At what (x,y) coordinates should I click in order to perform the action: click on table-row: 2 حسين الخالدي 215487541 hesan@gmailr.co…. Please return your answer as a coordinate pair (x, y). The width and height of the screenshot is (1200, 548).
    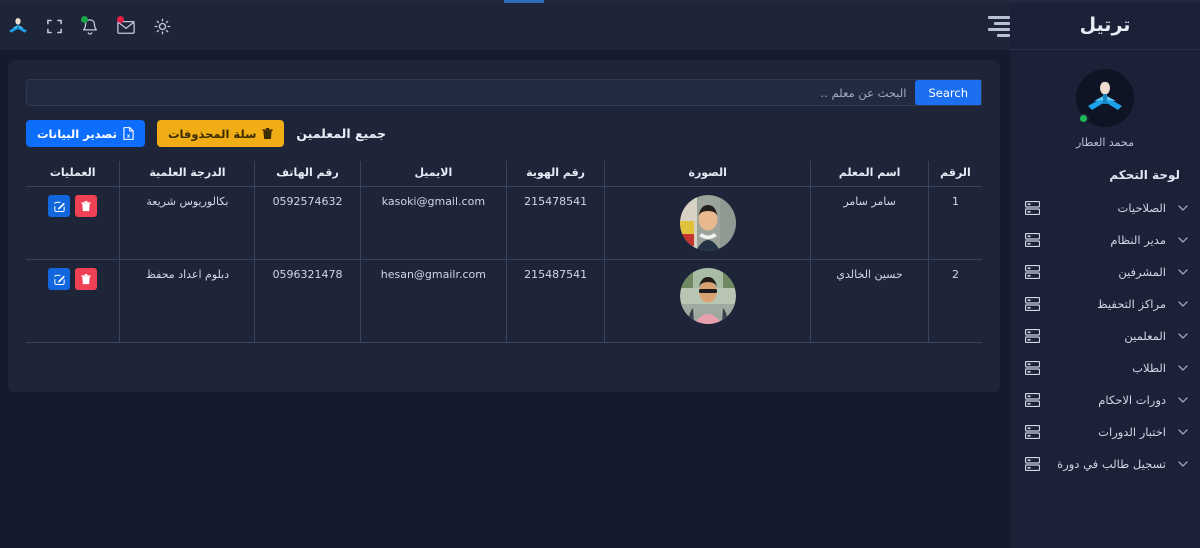
    Looking at the image, I should click on (504, 301).